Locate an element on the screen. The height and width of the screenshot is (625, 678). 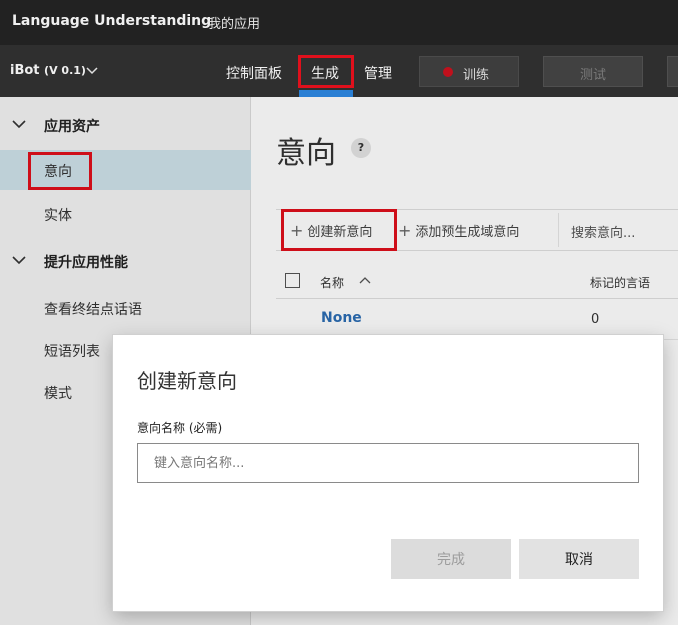
done-button: 完成 is located at coordinates (451, 559).